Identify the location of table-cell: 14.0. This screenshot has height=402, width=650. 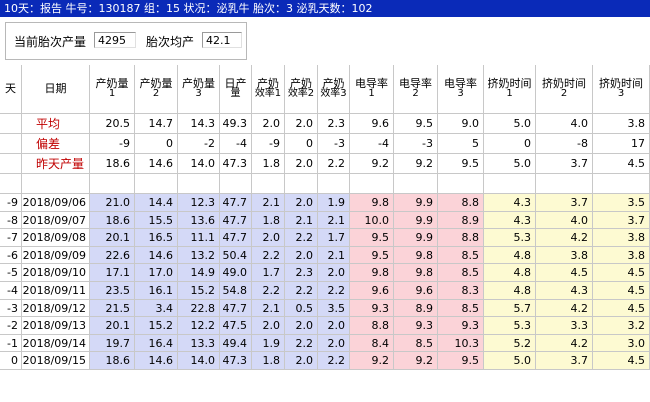
(199, 361).